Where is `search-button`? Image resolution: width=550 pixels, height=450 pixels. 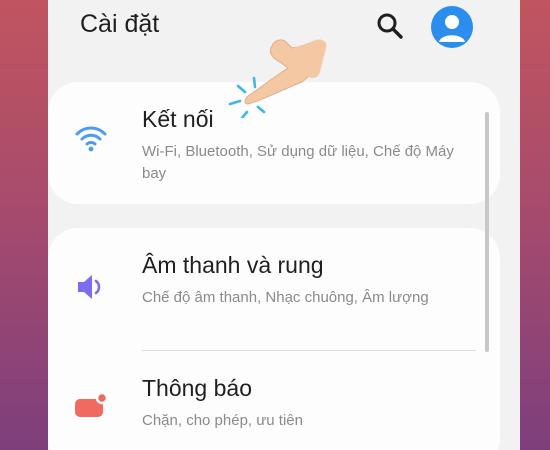
search-button is located at coordinates (390, 26).